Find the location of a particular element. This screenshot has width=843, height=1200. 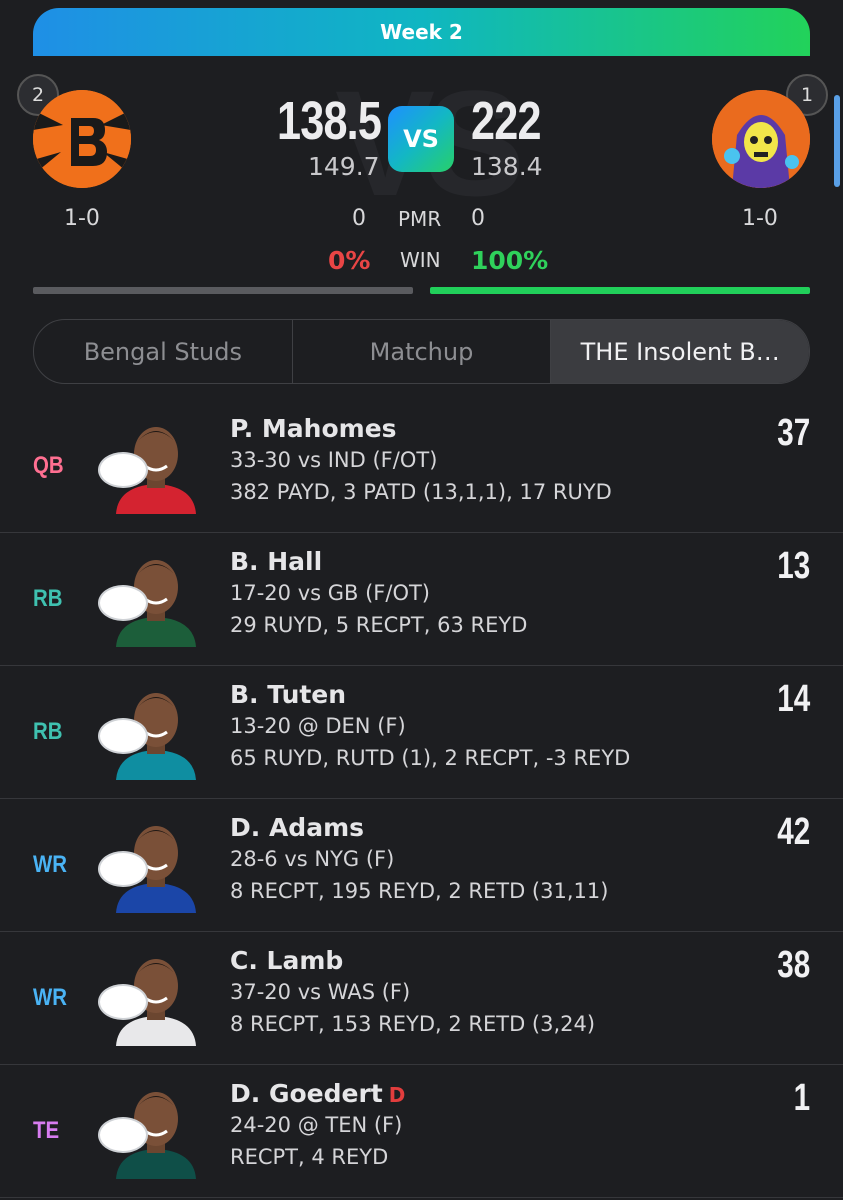

player-name-line: D. Adams is located at coordinates (297, 827).